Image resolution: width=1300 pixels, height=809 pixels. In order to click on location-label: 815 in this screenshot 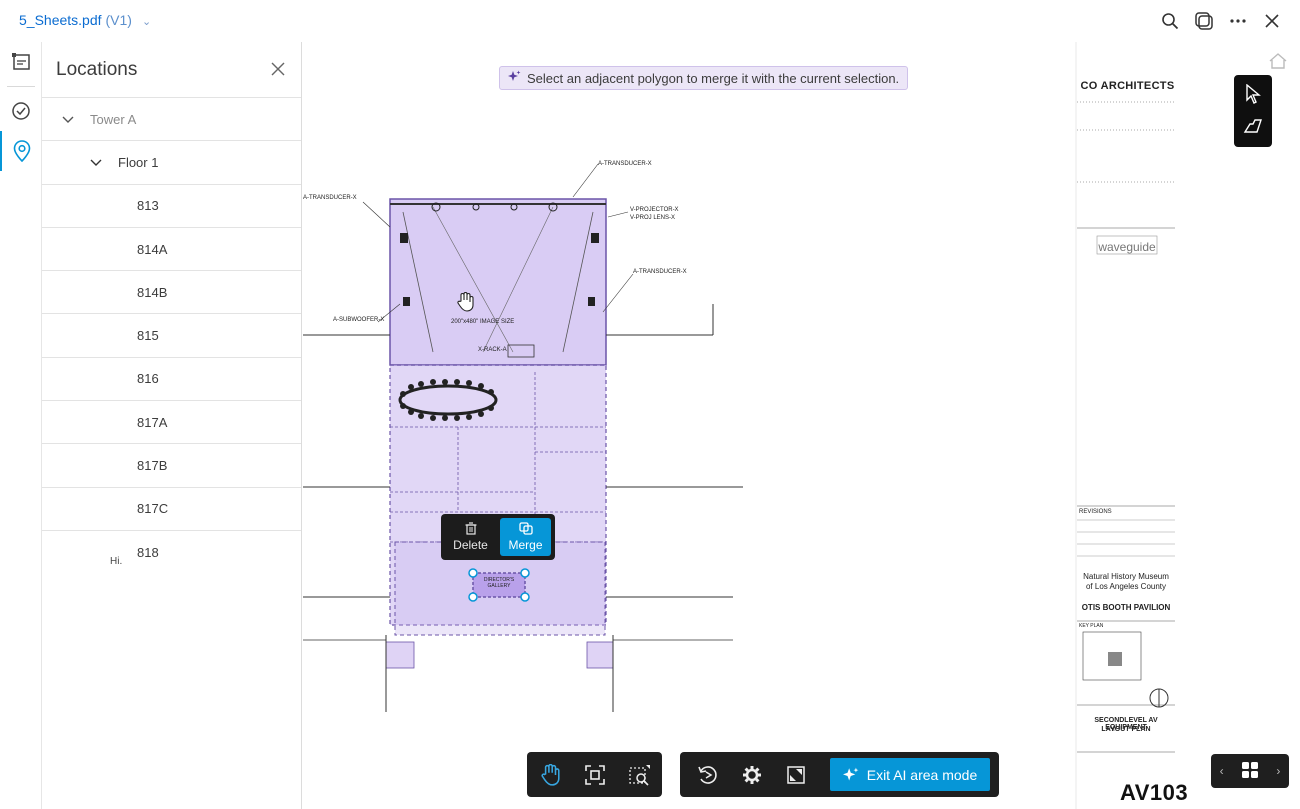, I will do `click(148, 336)`.